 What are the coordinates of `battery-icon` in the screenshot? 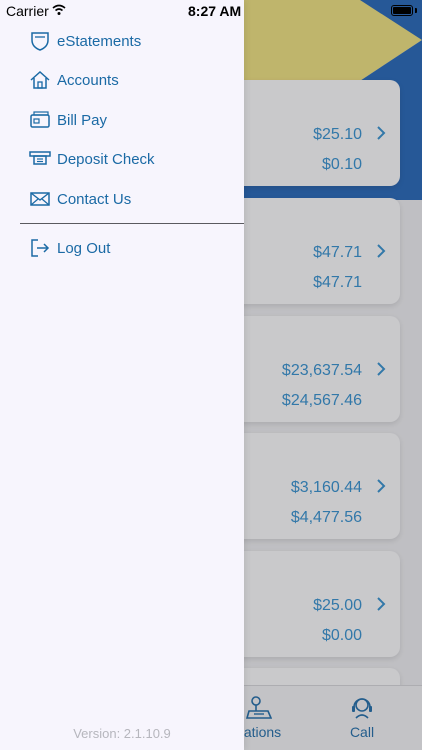 It's located at (402, 10).